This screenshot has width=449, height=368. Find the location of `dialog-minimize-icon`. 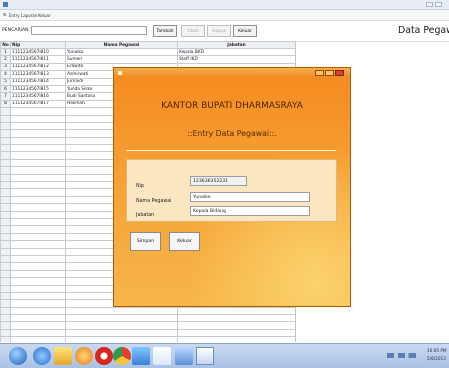

dialog-minimize-icon is located at coordinates (319, 73).